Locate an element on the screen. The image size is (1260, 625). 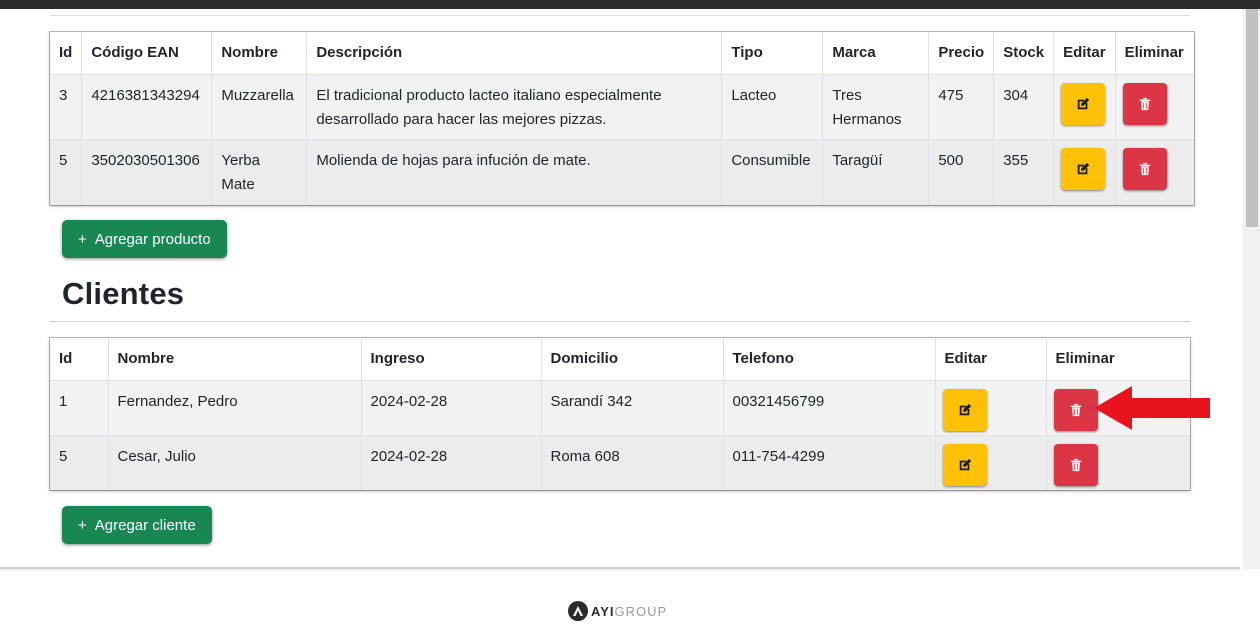
col-header-domicilio: Domicilio is located at coordinates (631, 359).